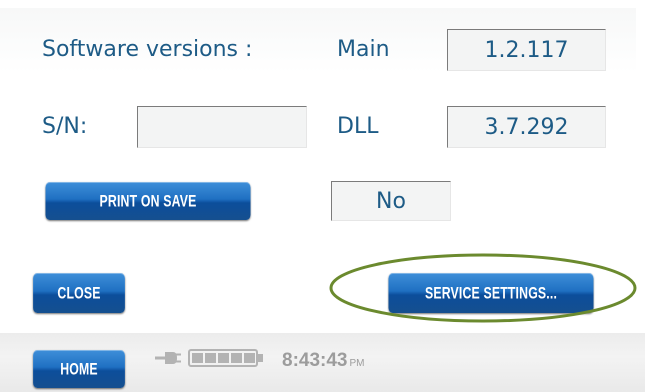 This screenshot has width=645, height=392. What do you see at coordinates (315, 360) in the screenshot?
I see `clock-time: 8:43:43` at bounding box center [315, 360].